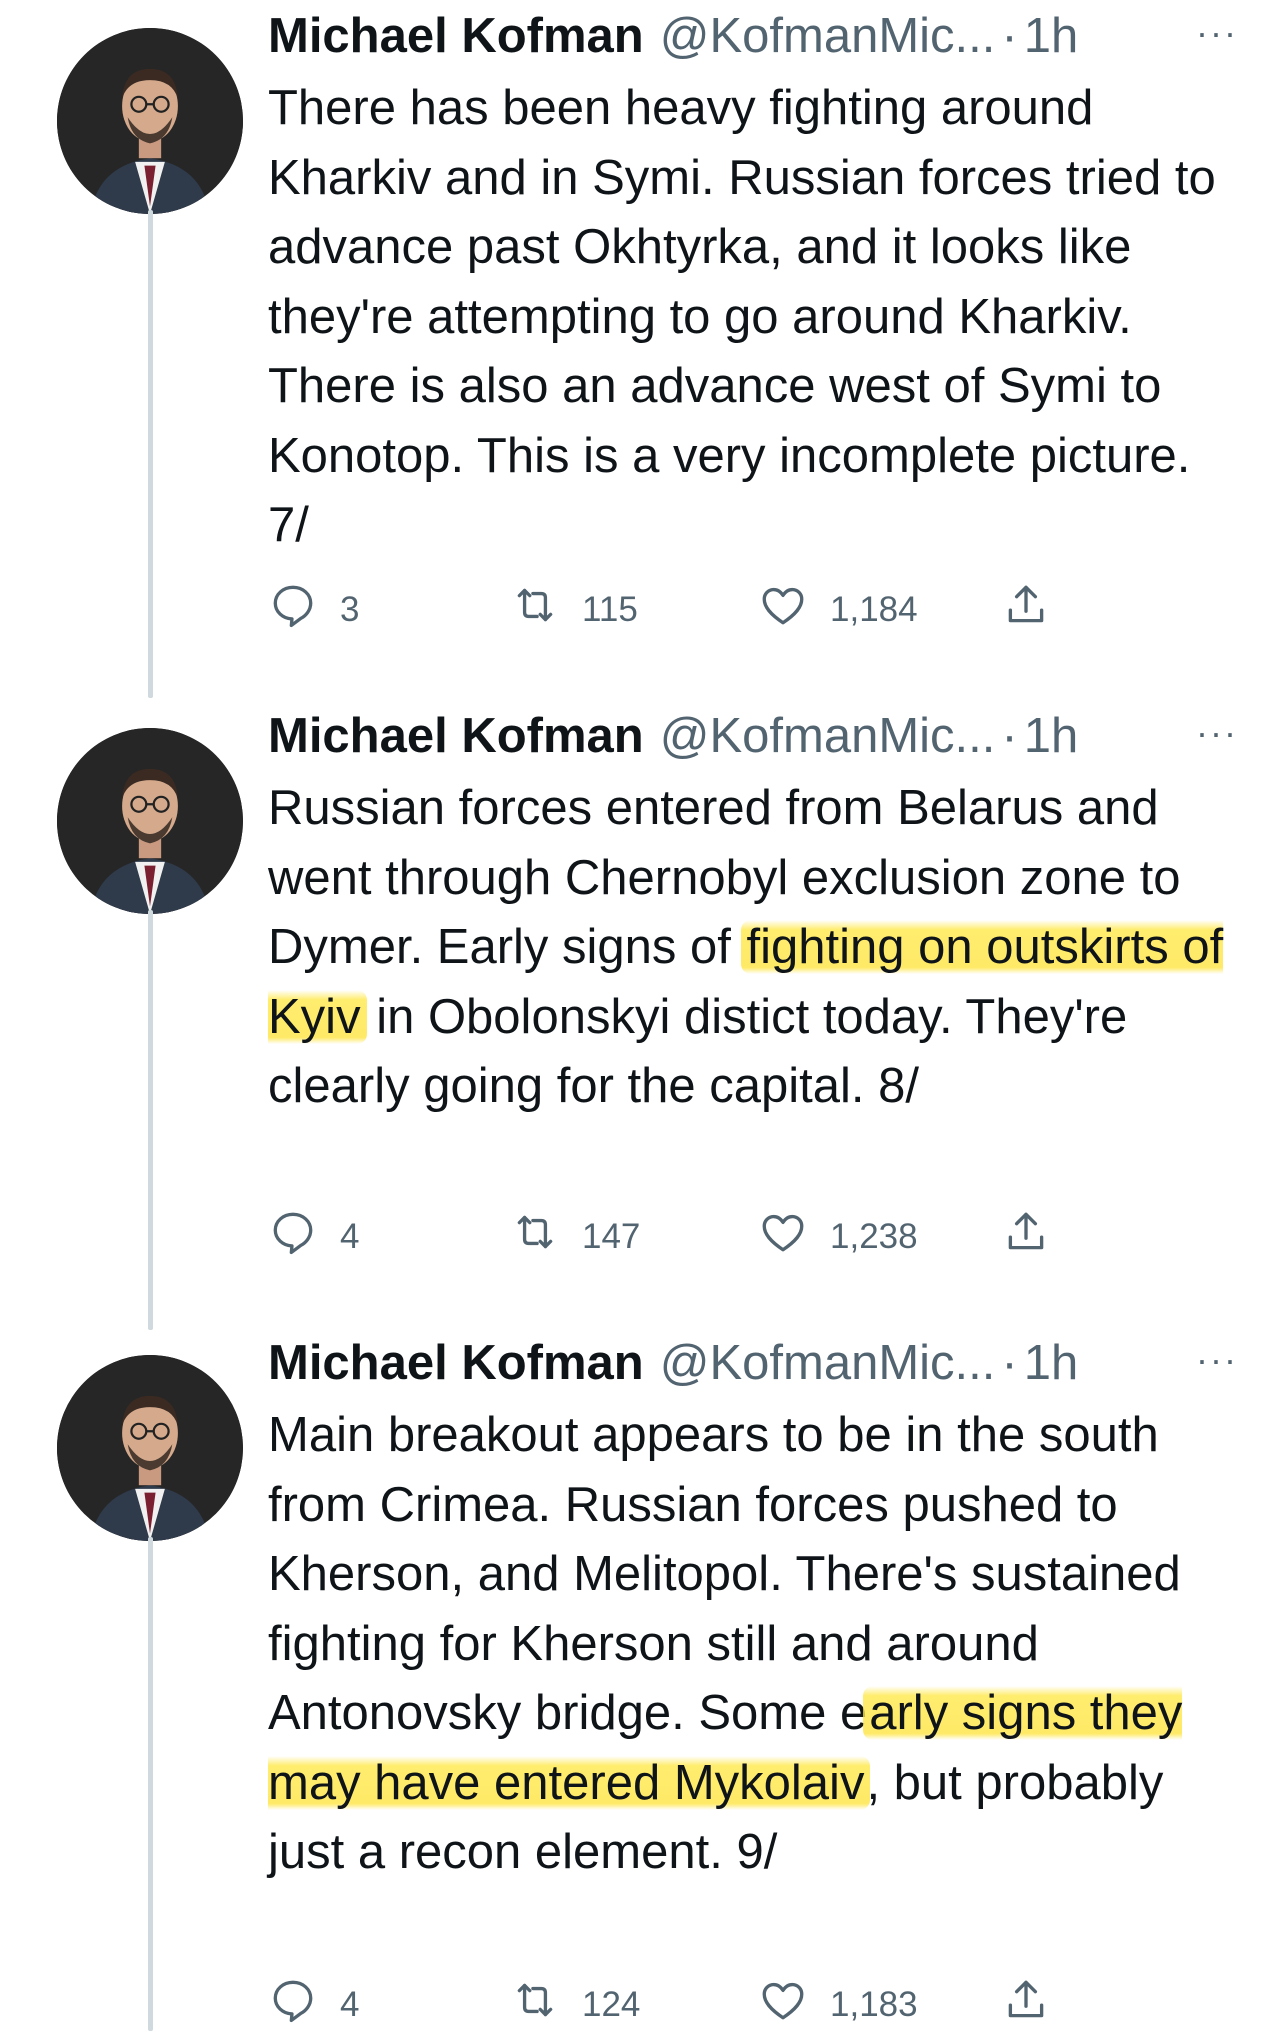 The width and height of the screenshot is (1284, 2035). Describe the element at coordinates (874, 609) in the screenshot. I see `like-count: 1,184` at that location.